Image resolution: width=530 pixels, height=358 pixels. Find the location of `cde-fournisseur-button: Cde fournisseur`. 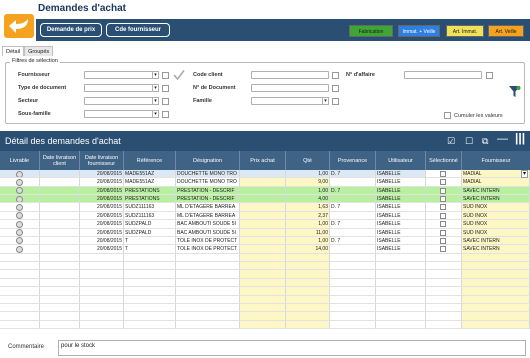

cde-fournisseur-button: Cde fournisseur is located at coordinates (138, 30).